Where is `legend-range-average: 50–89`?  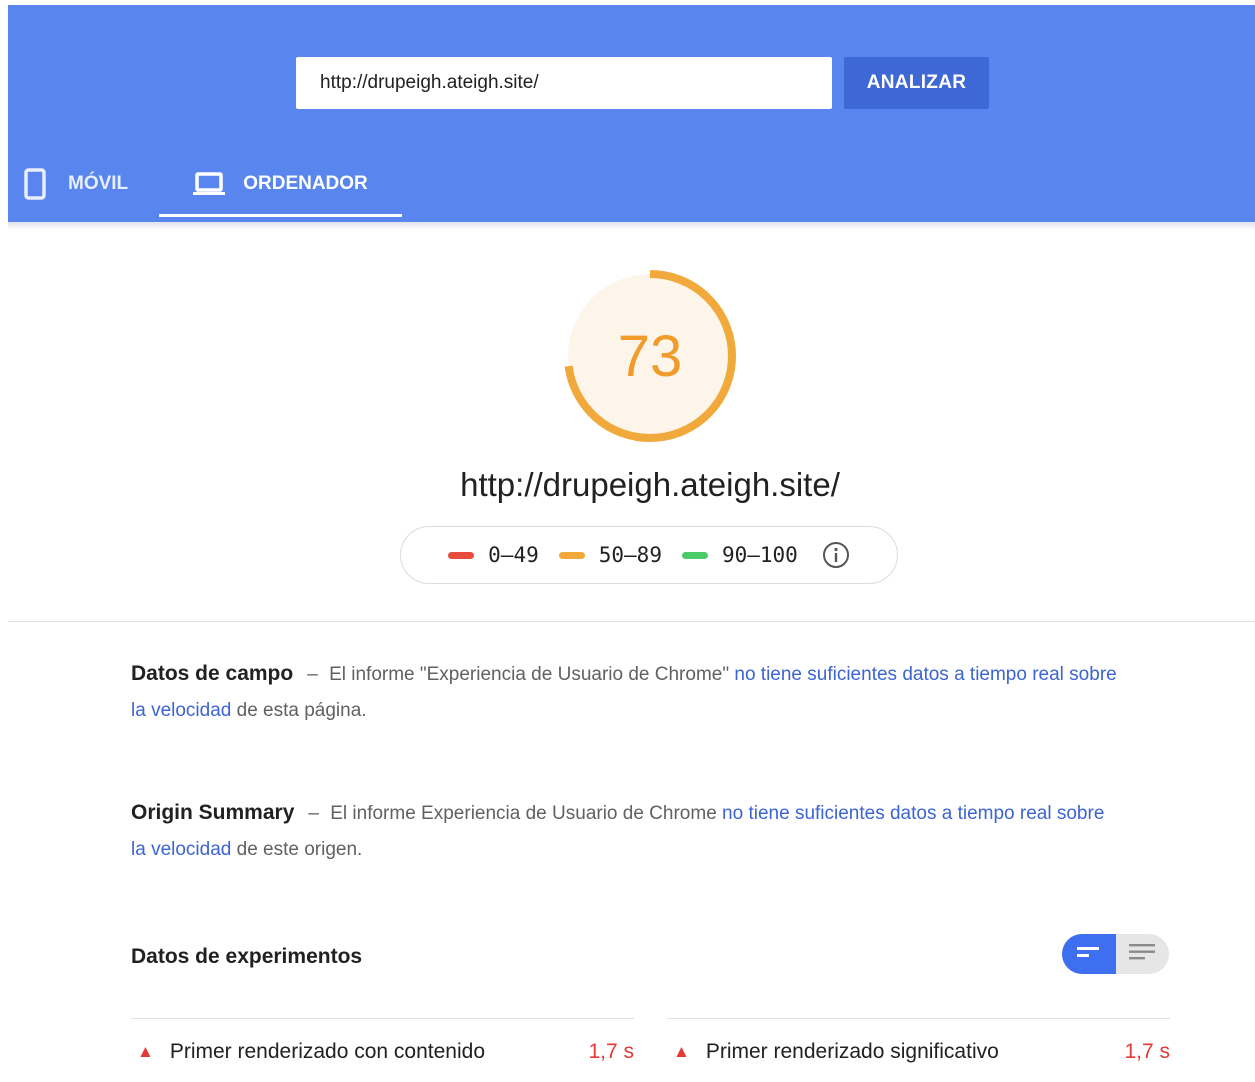
legend-range-average: 50–89 is located at coordinates (630, 555).